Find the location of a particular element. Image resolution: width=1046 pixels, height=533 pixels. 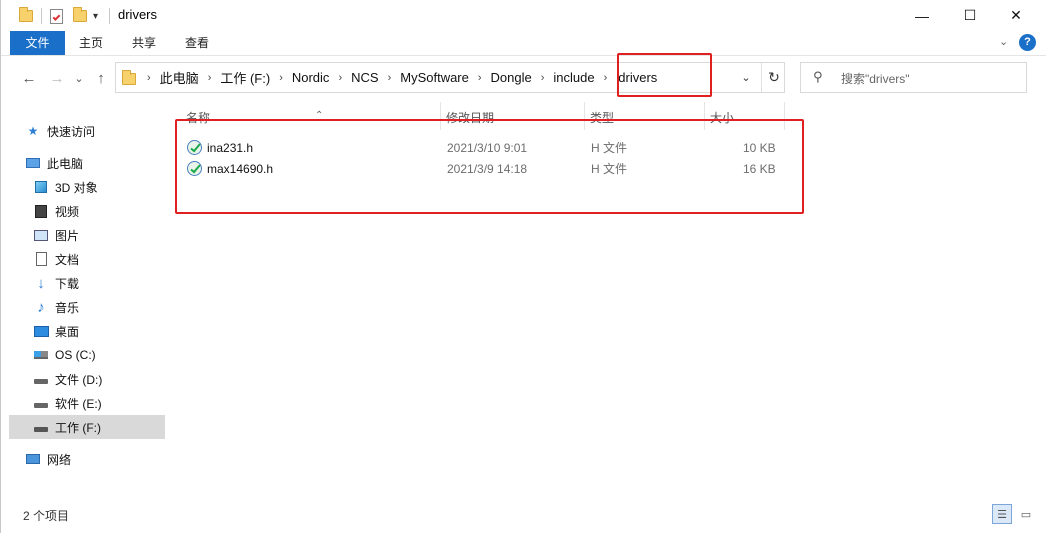

tab-share: 共享 is located at coordinates (144, 43).